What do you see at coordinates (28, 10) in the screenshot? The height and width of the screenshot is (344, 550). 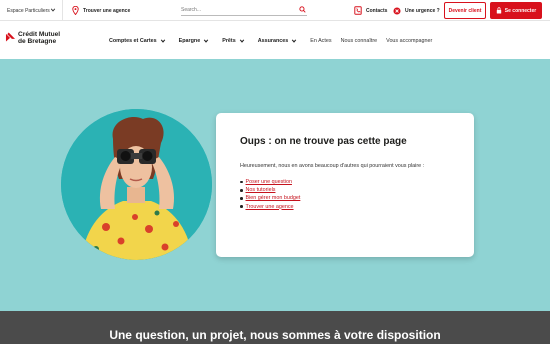 I see `segment-label: Espace Particuliers` at bounding box center [28, 10].